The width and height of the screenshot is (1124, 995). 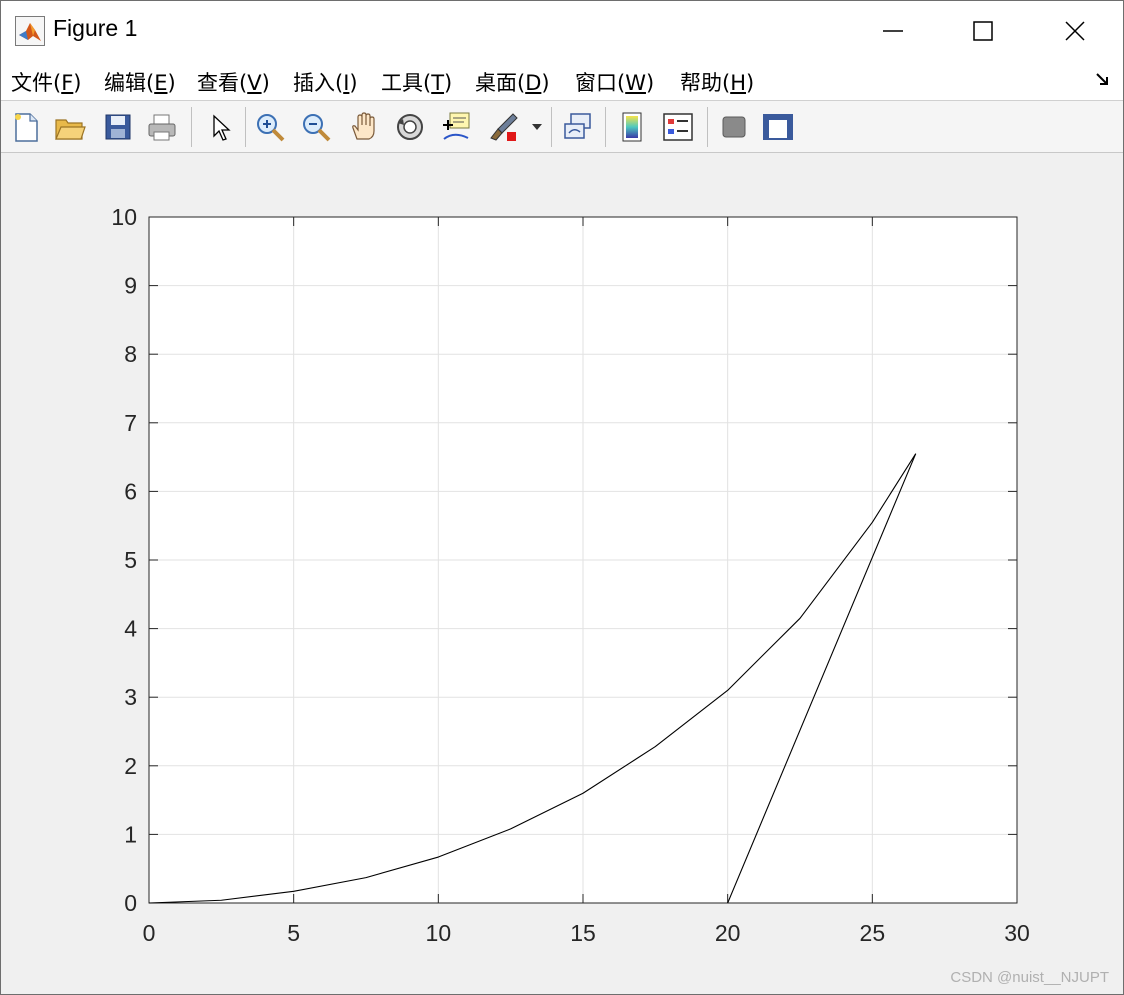 I want to click on minimize-icon, so click(x=893, y=31).